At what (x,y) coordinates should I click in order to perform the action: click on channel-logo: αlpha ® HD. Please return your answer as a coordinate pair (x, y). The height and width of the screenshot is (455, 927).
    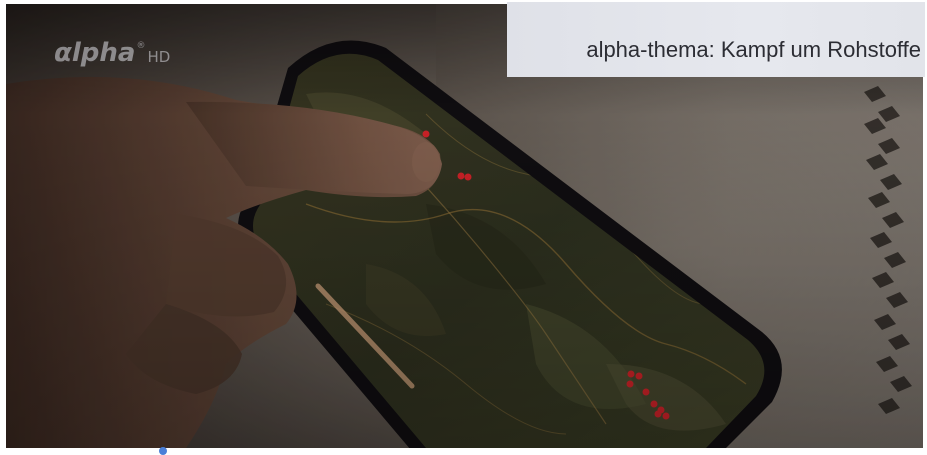
    Looking at the image, I should click on (112, 53).